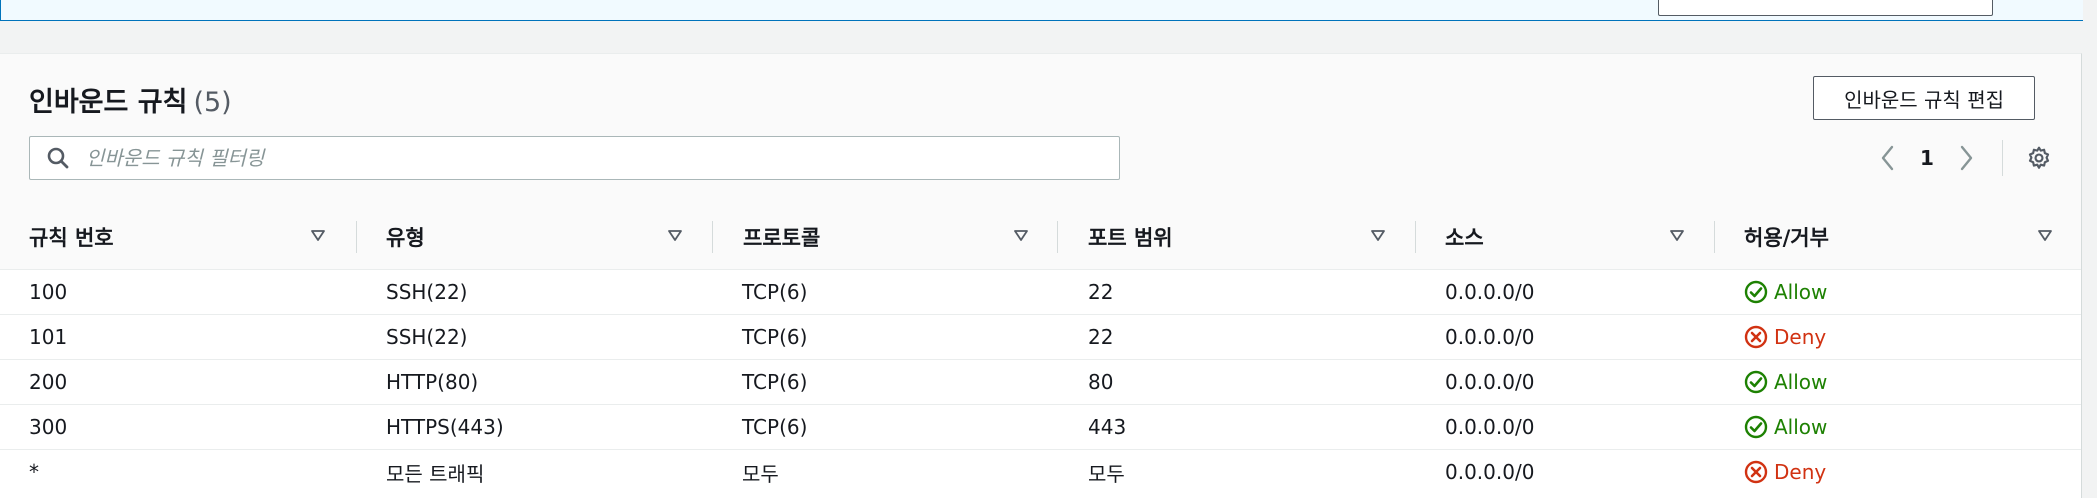 The width and height of the screenshot is (2097, 498). What do you see at coordinates (108, 102) in the screenshot?
I see `panel-title-text: 인바운드 규칙` at bounding box center [108, 102].